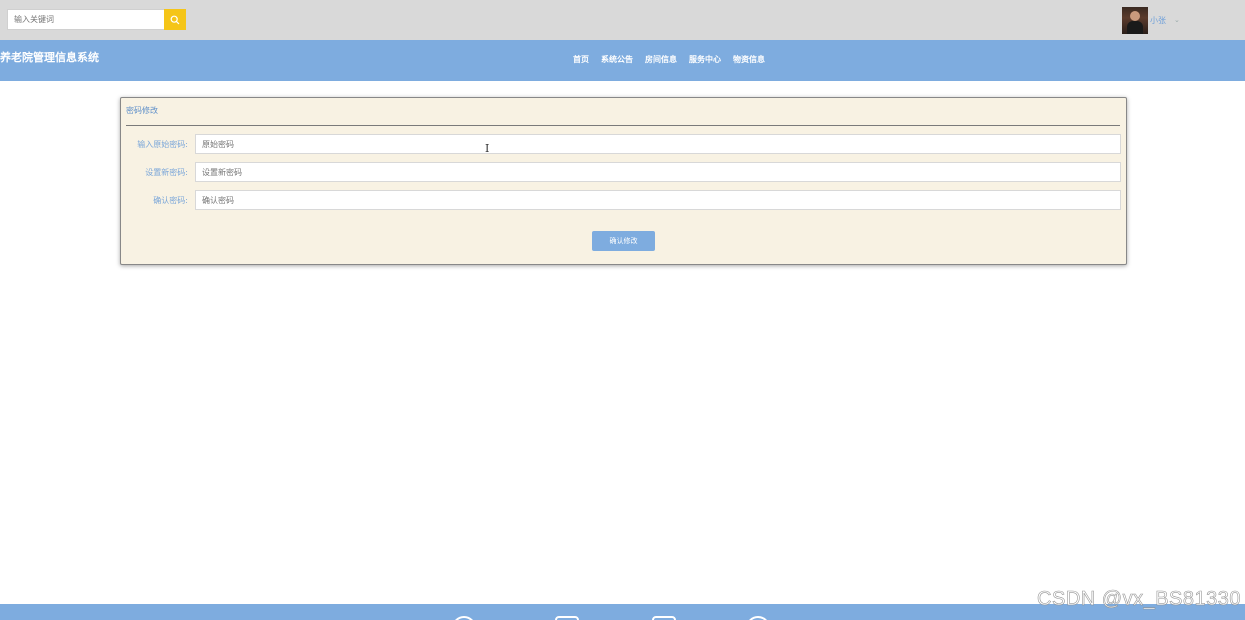 Image resolution: width=1245 pixels, height=620 pixels. I want to click on form-row-old-password: 输入原始密码:, so click(624, 144).